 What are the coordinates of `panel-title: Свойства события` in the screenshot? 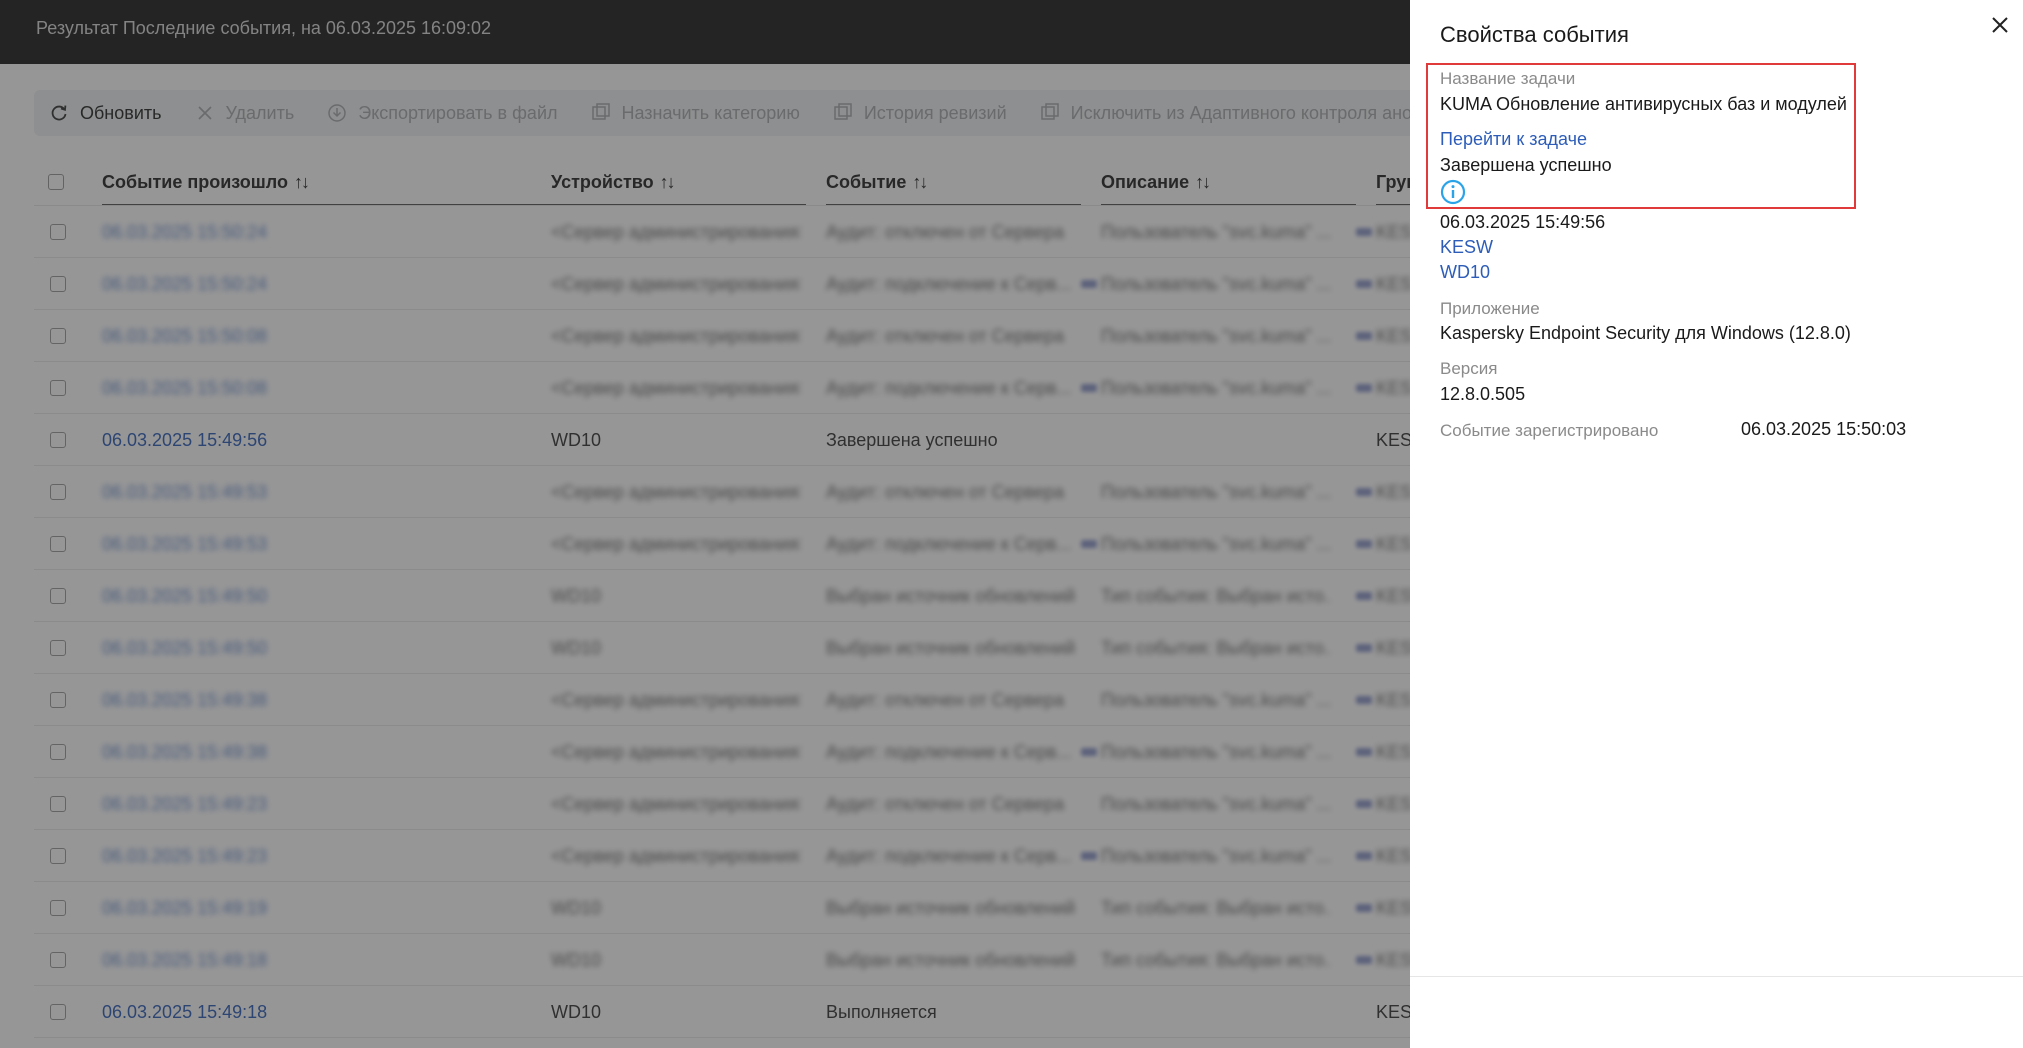 It's located at (1534, 34).